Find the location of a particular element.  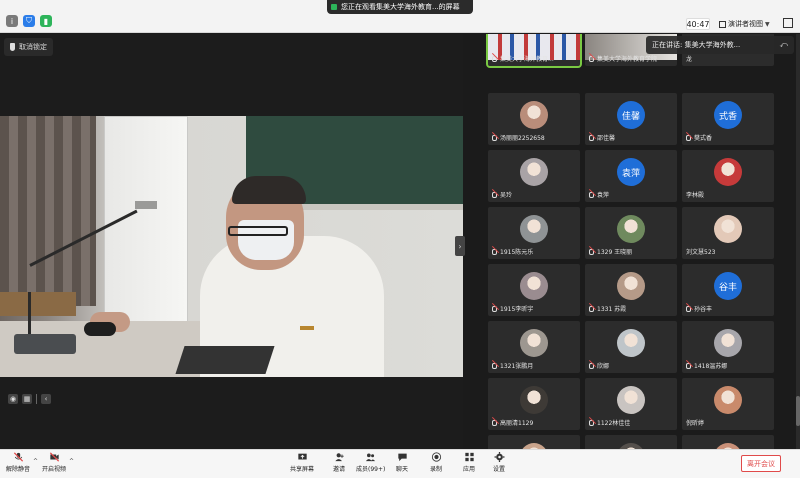

members-label: 成员(99+) is located at coordinates (371, 469).